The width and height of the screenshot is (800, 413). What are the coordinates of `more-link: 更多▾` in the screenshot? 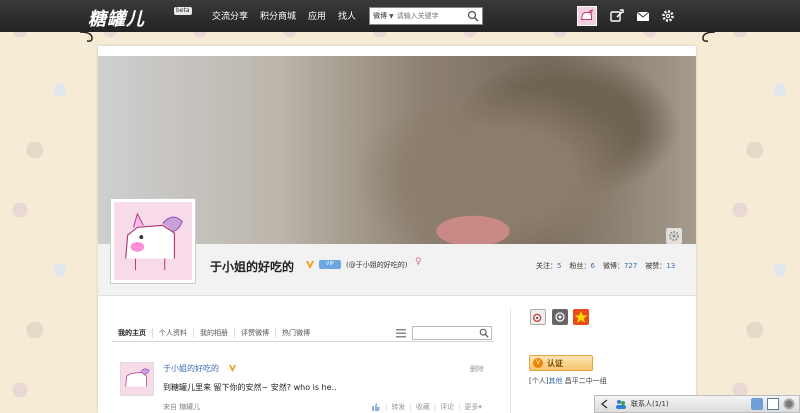 It's located at (473, 407).